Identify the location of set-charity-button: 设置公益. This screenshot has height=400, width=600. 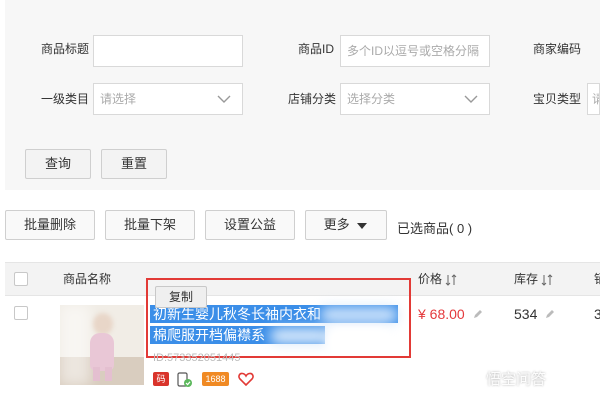
(250, 225).